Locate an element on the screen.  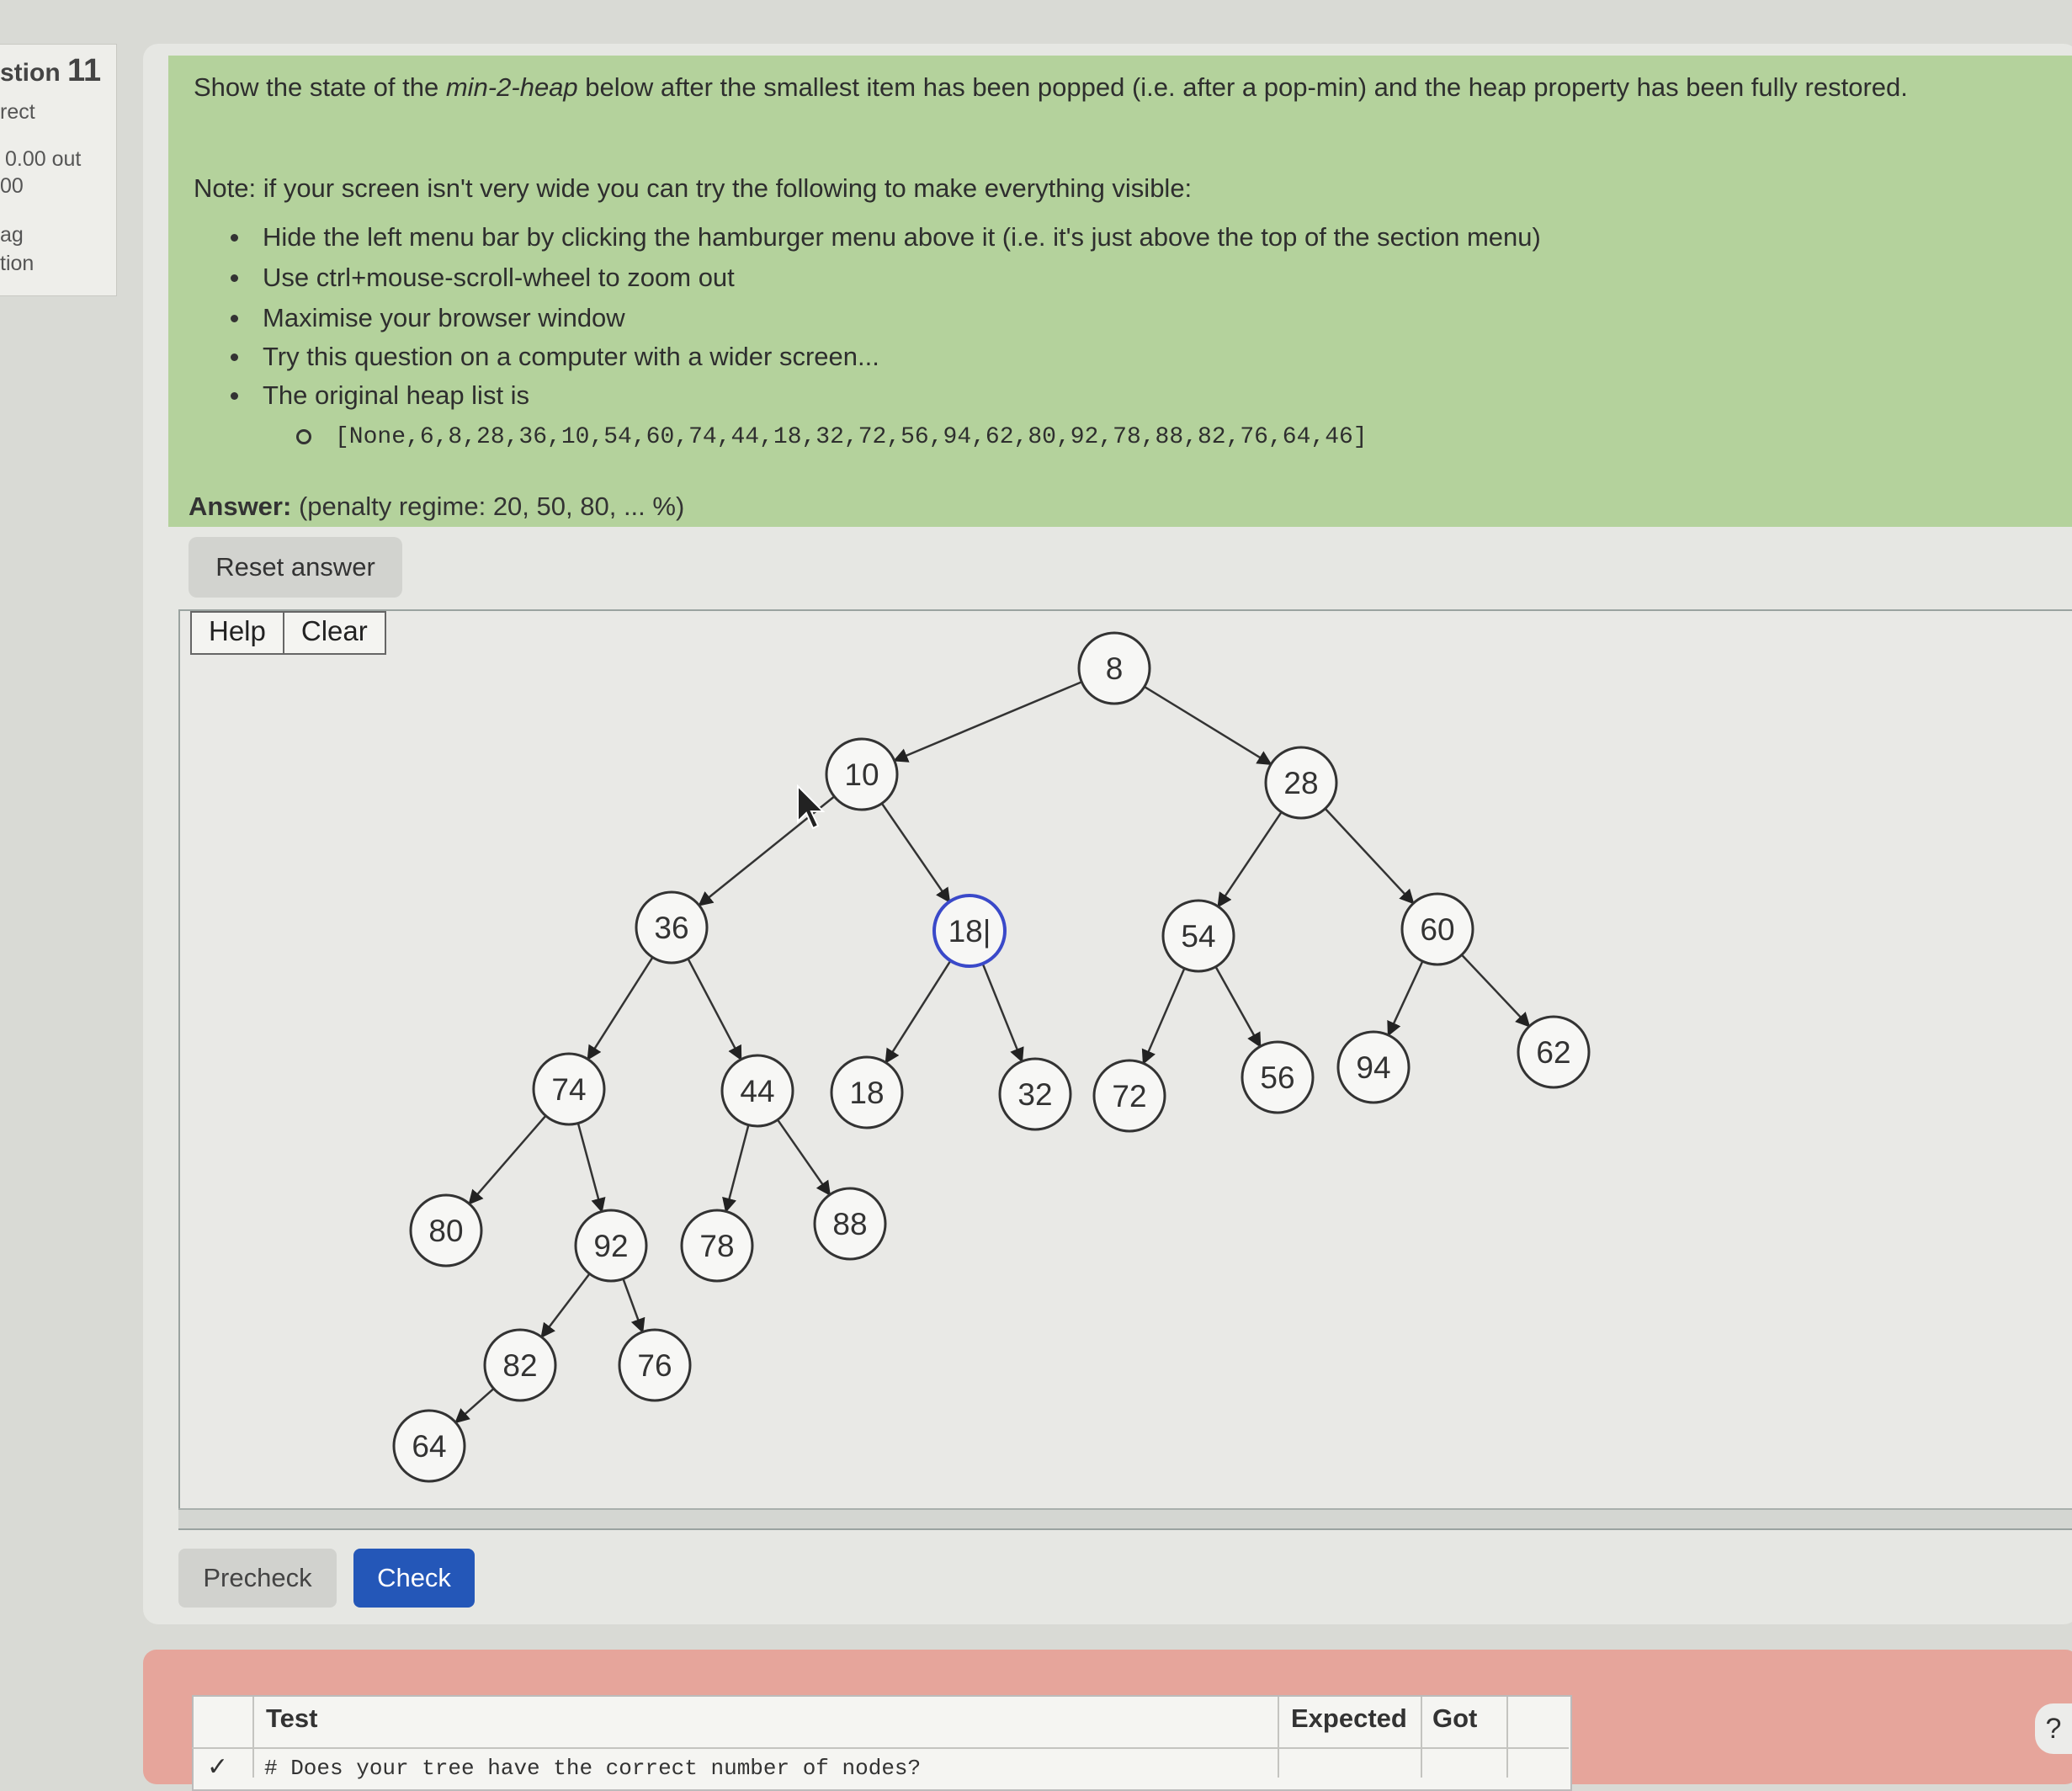
tree-node-label: 76 is located at coordinates (654, 1365).